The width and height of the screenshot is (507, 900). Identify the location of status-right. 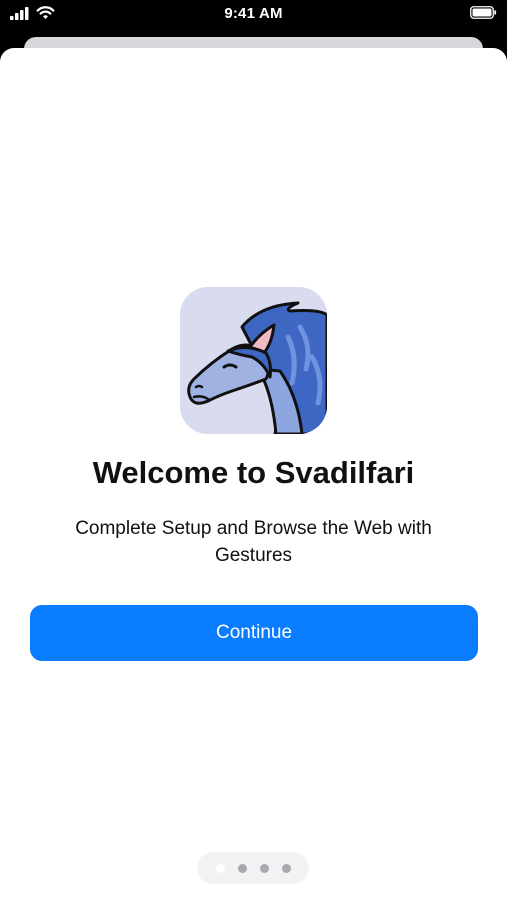
(483, 15).